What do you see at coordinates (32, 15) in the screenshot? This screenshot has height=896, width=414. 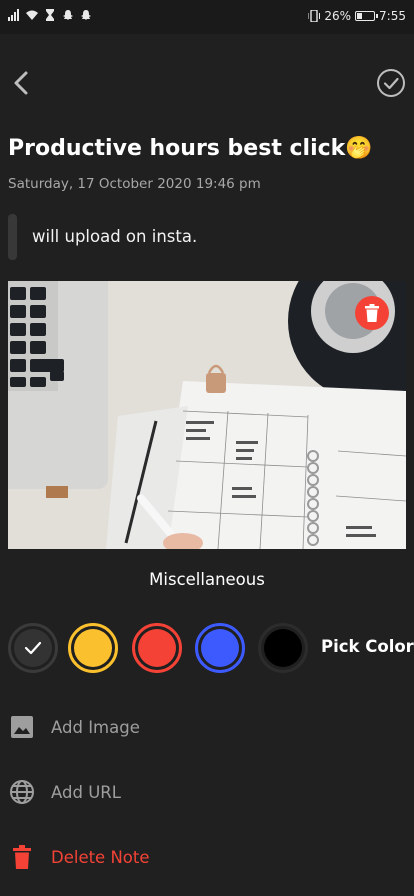 I see `wifi-icon` at bounding box center [32, 15].